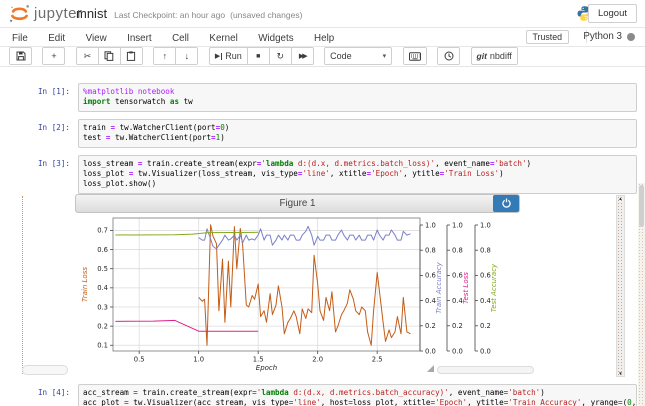  Describe the element at coordinates (53, 91) in the screenshot. I see `input-prompt: In [1]:` at that location.